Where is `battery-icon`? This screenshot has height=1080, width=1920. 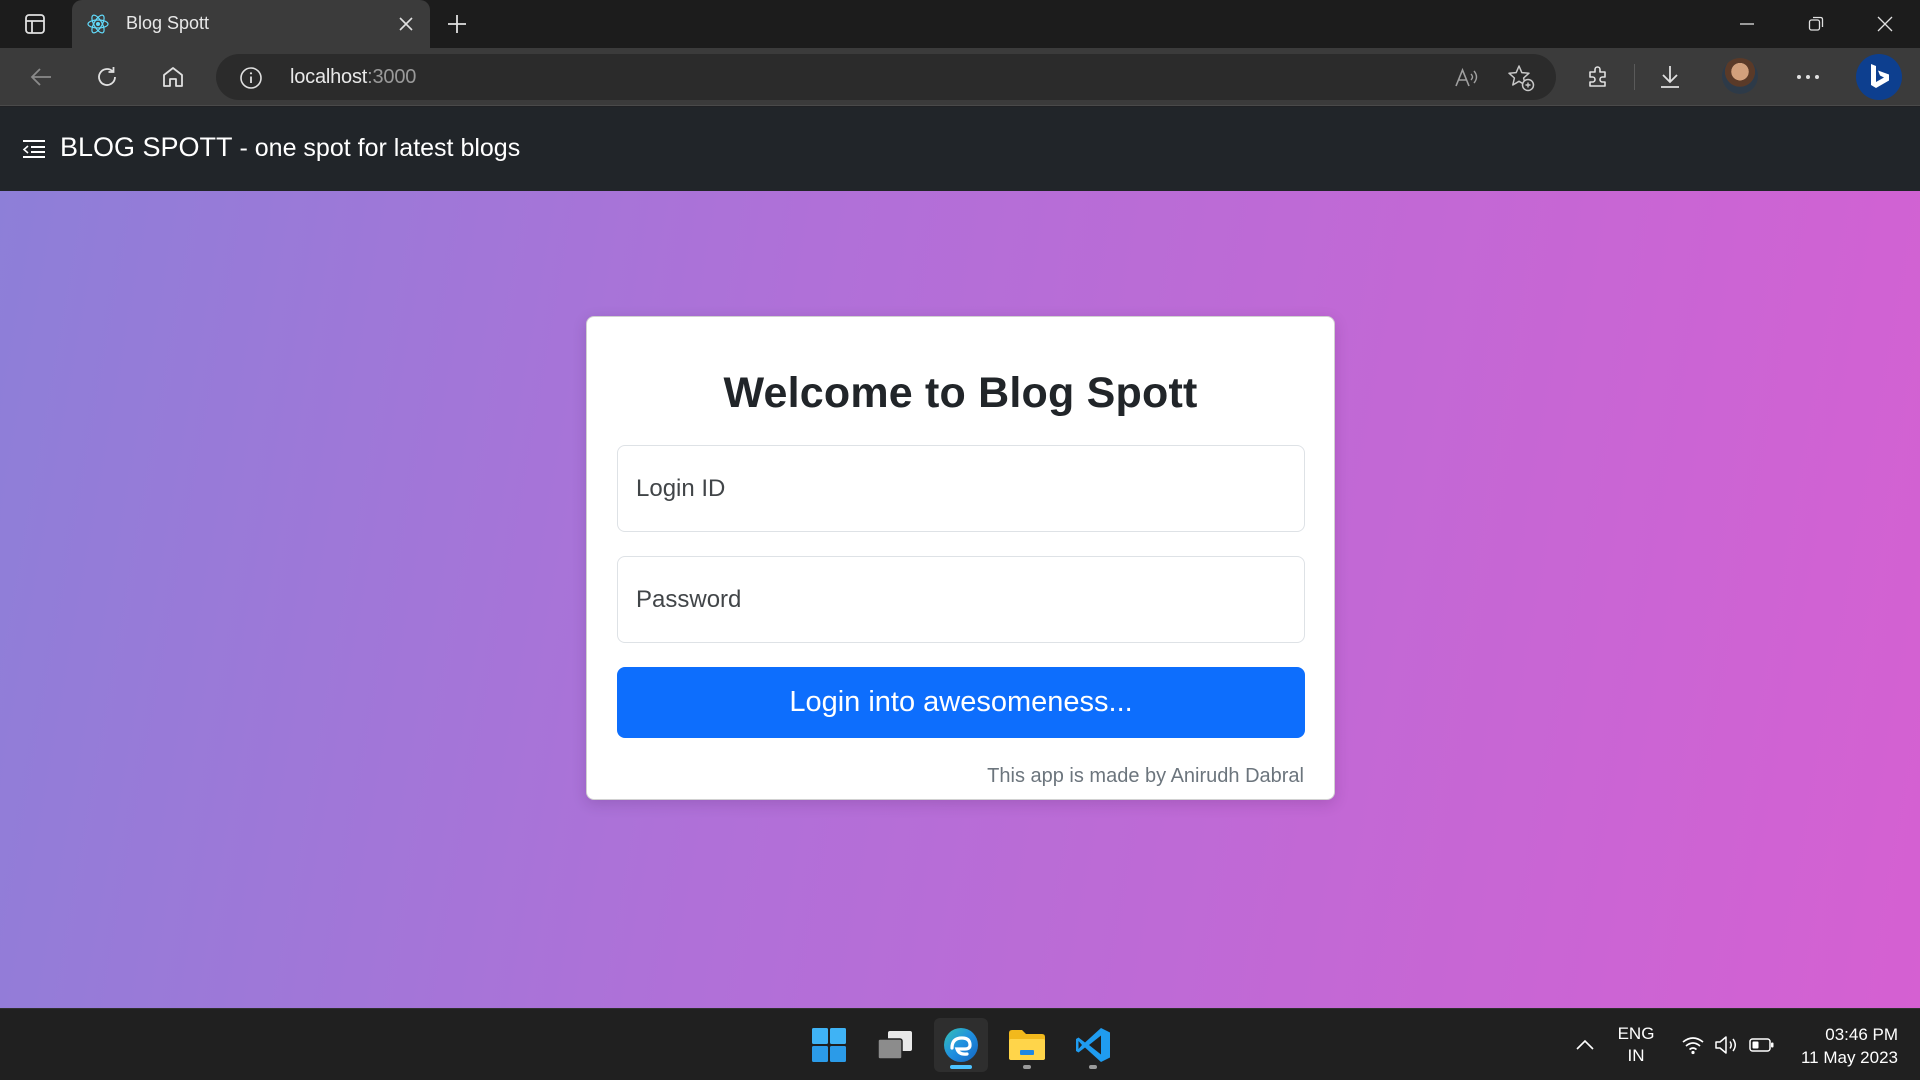 battery-icon is located at coordinates (1761, 1045).